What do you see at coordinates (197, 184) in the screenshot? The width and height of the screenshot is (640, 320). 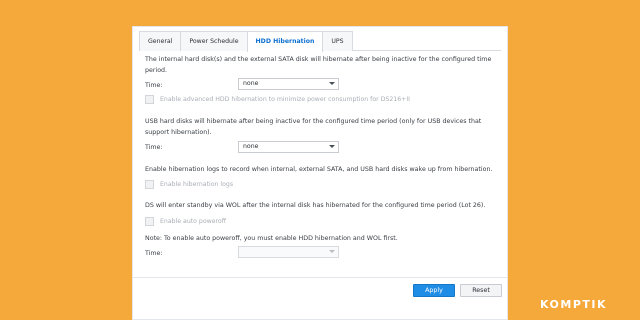 I see `hibernation-logs-label: Enable hibernation logs` at bounding box center [197, 184].